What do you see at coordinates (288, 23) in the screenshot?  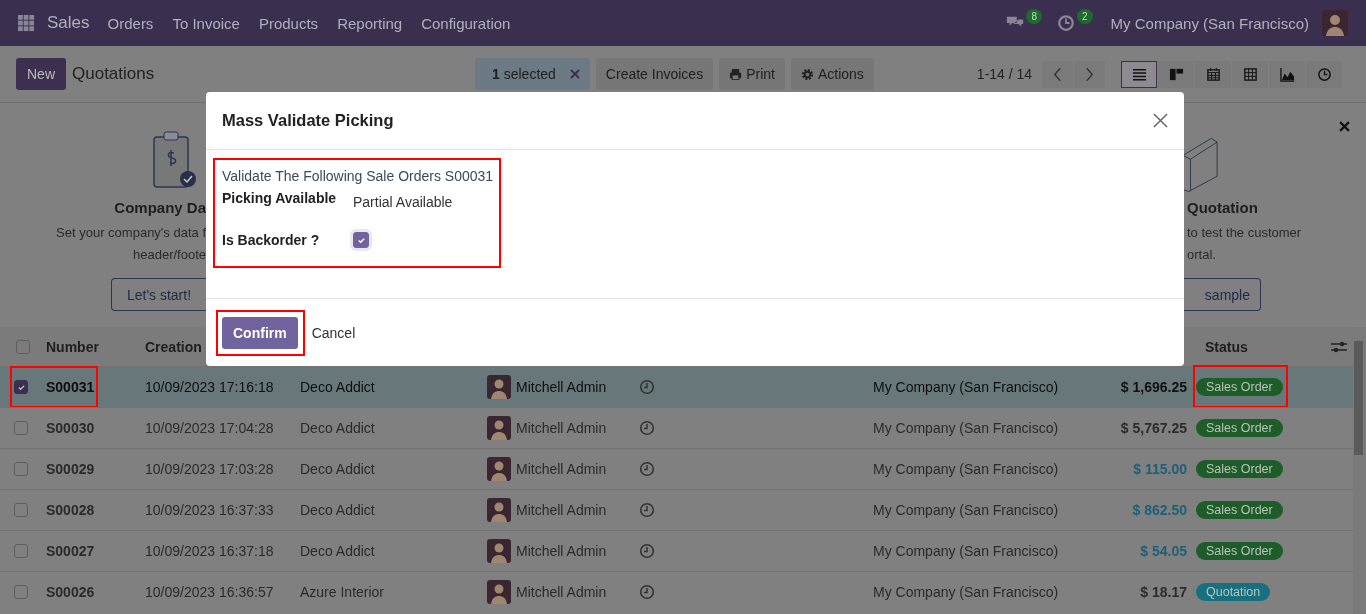 I see `menu-item: Products` at bounding box center [288, 23].